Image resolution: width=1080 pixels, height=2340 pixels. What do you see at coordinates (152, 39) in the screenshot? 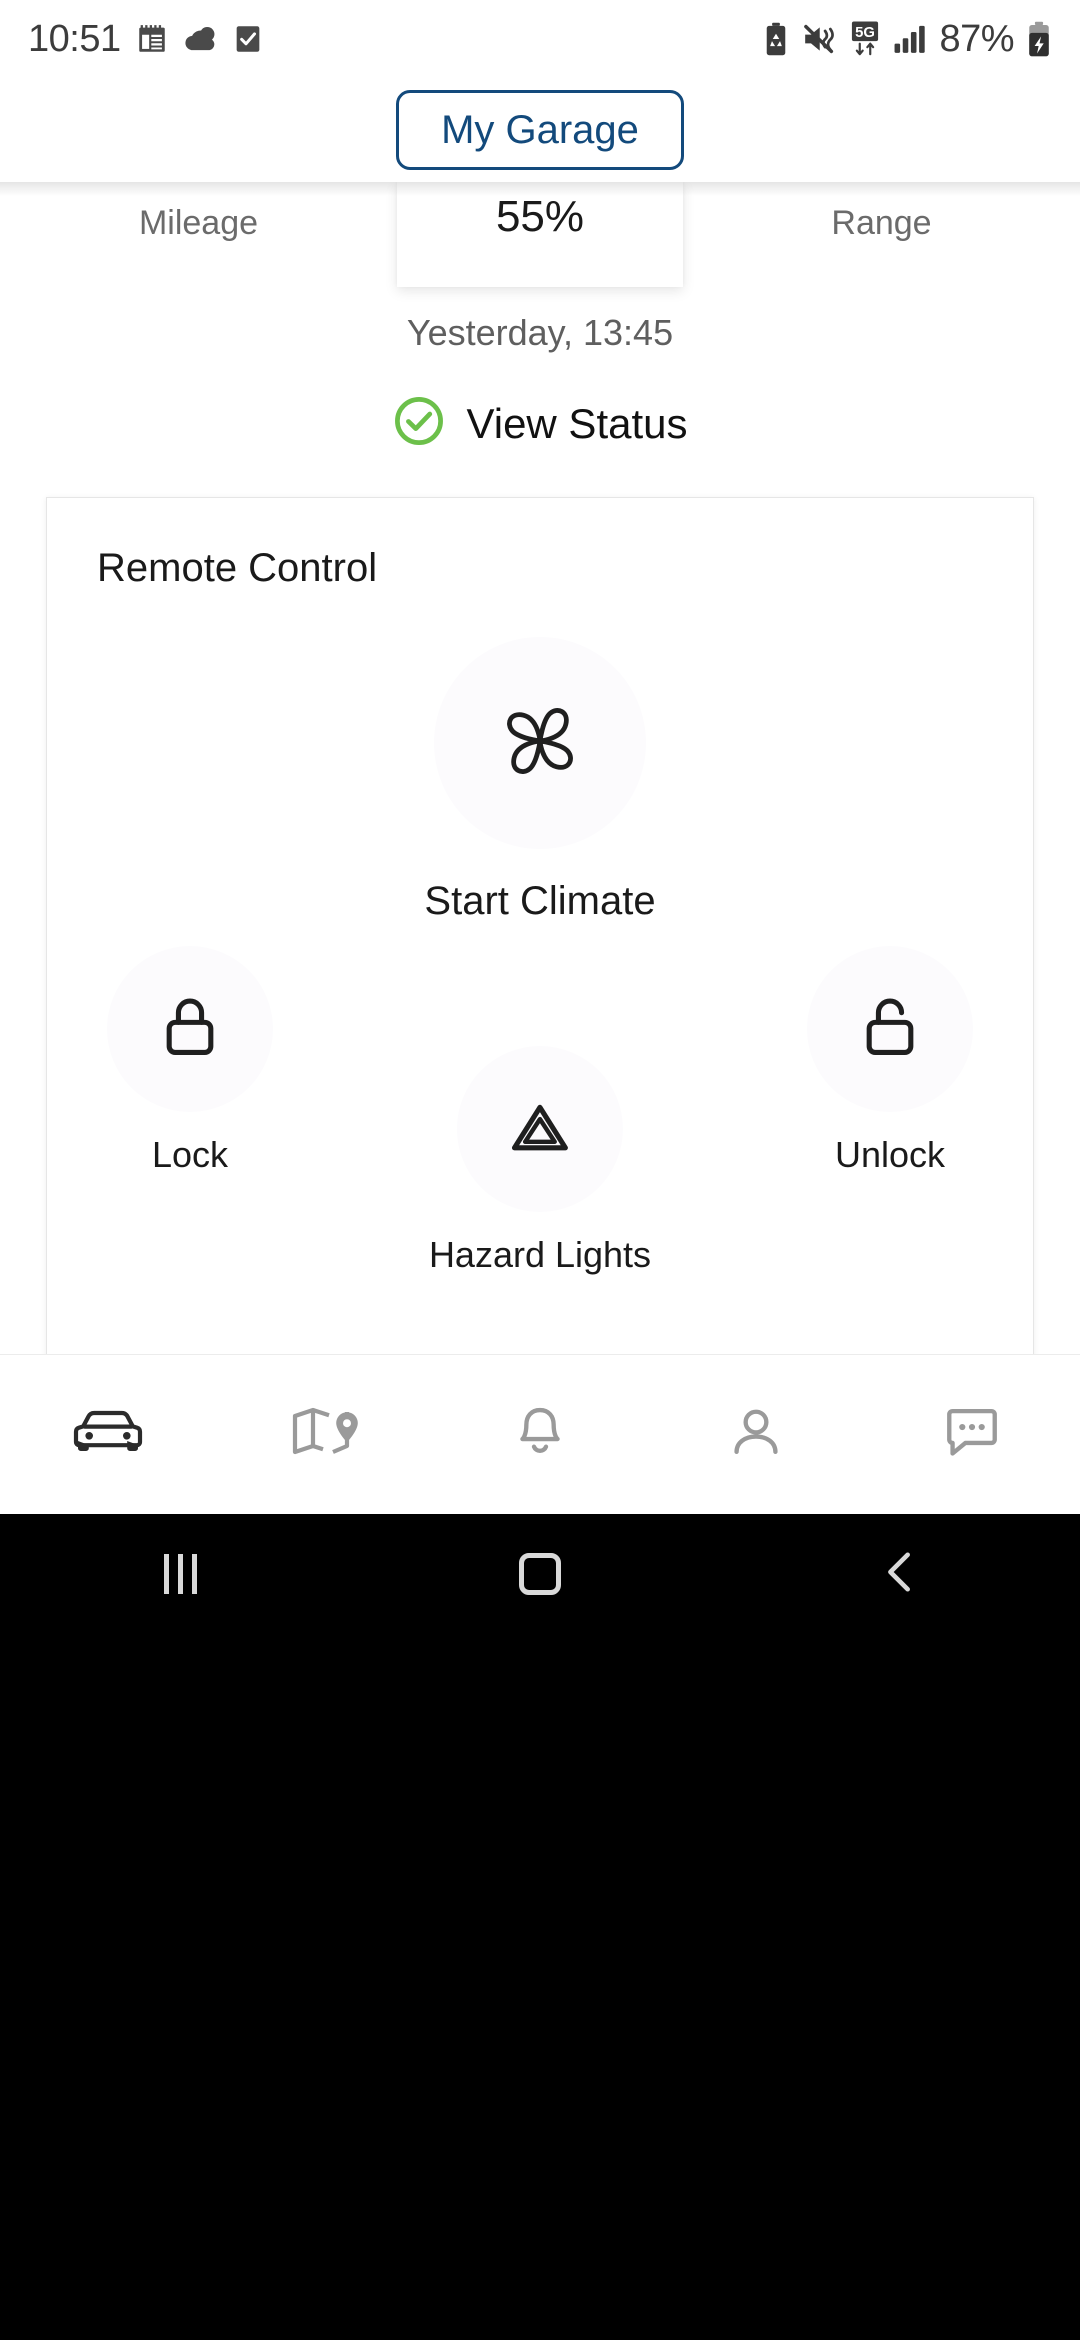
I see `calendar-icon` at bounding box center [152, 39].